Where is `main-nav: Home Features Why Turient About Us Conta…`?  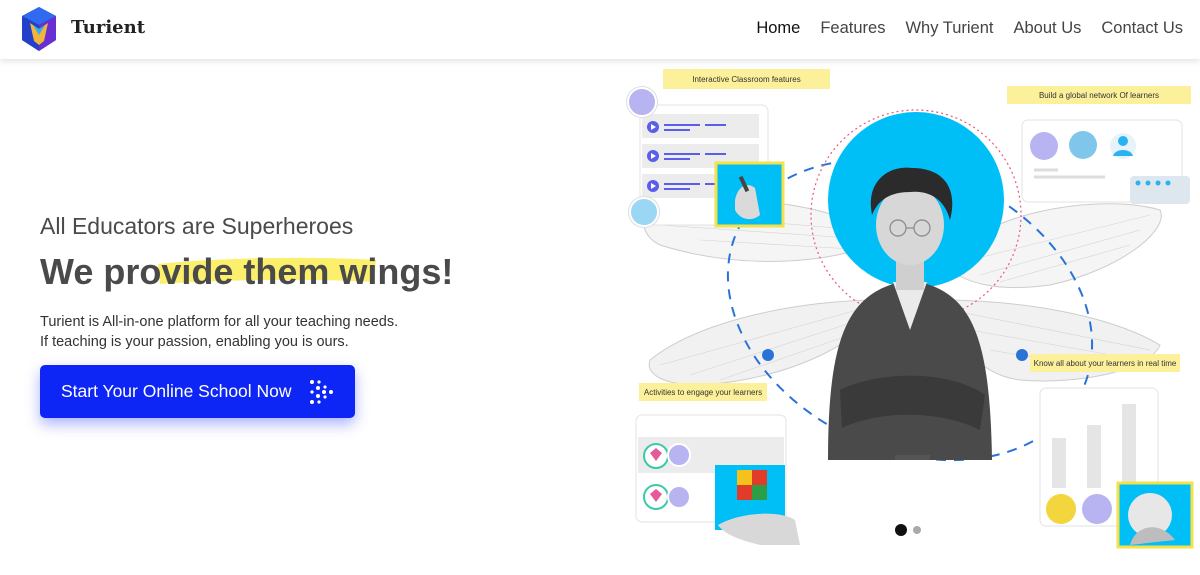 main-nav: Home Features Why Turient About Us Conta… is located at coordinates (969, 28).